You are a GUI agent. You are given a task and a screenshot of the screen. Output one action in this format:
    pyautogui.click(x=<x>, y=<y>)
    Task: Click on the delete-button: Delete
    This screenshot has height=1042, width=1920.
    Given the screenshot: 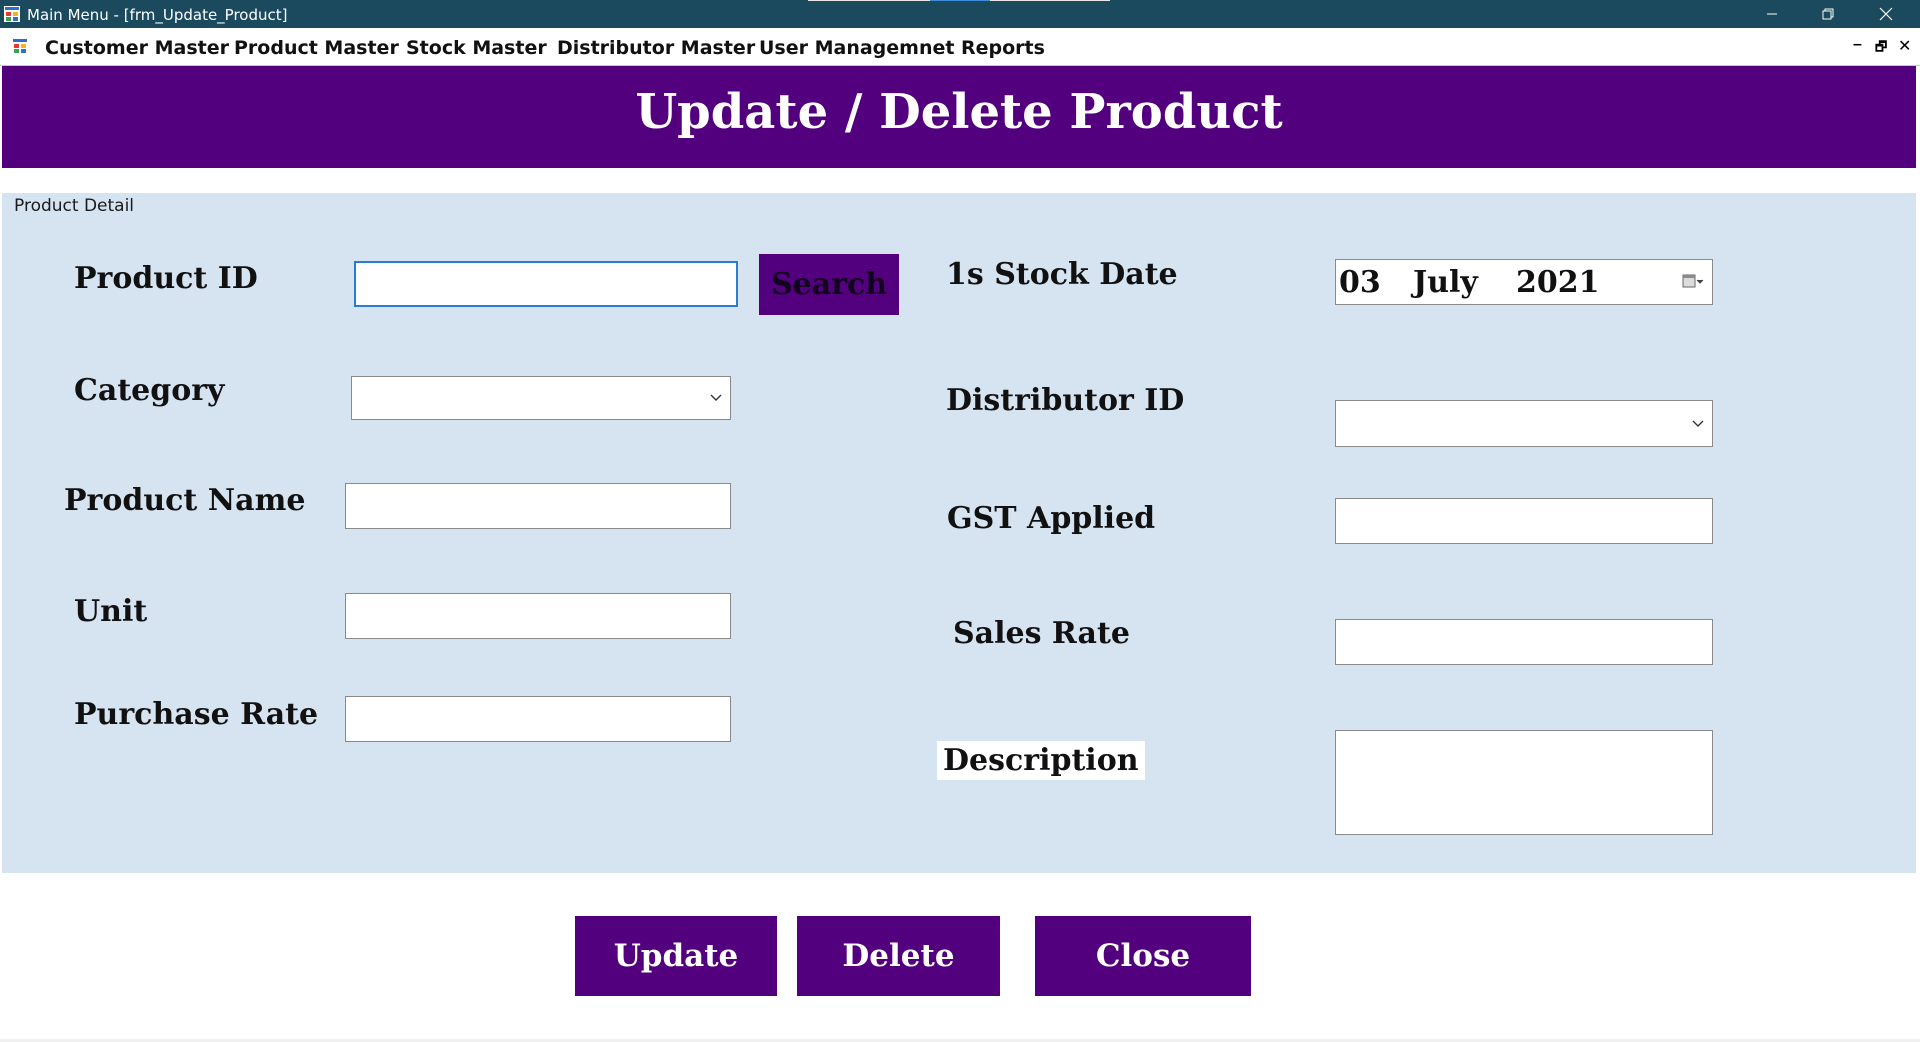 What is the action you would take?
    pyautogui.click(x=898, y=956)
    